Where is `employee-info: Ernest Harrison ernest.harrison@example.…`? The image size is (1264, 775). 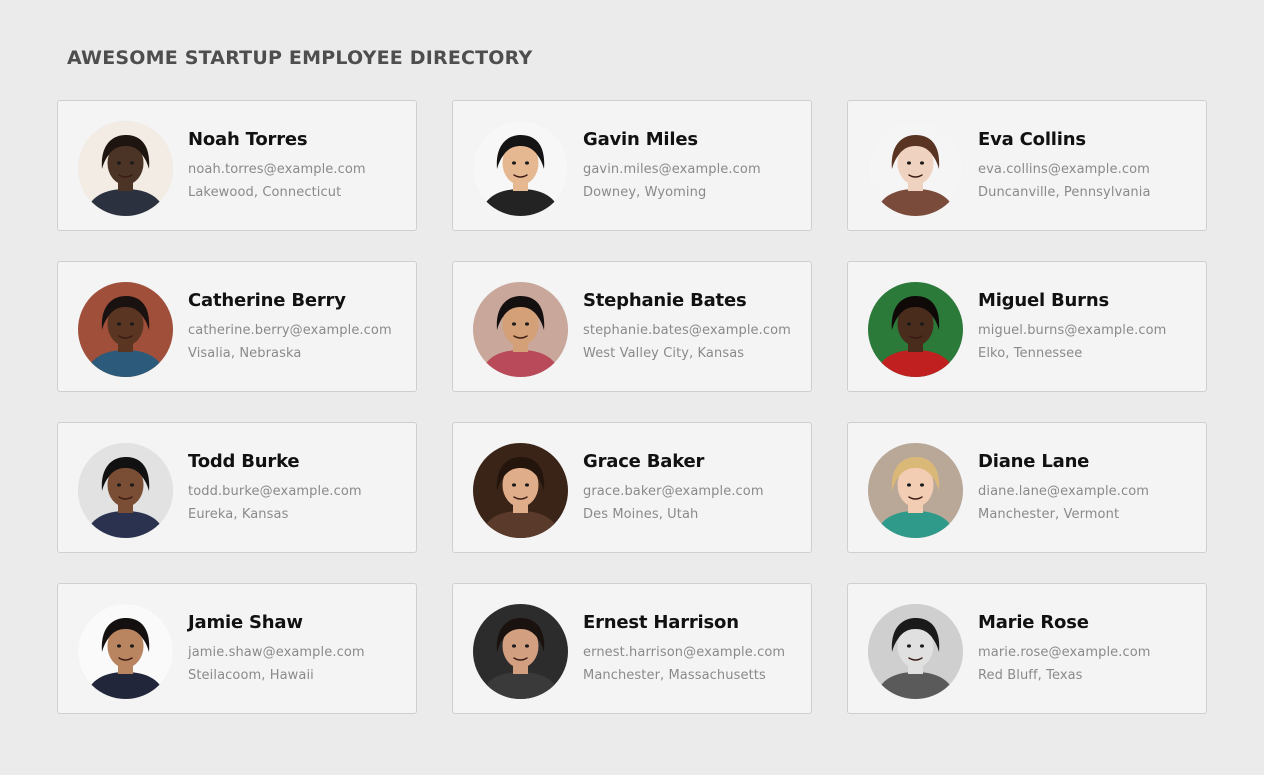
employee-info: Ernest Harrison ernest.harrison@example.… is located at coordinates (693, 649).